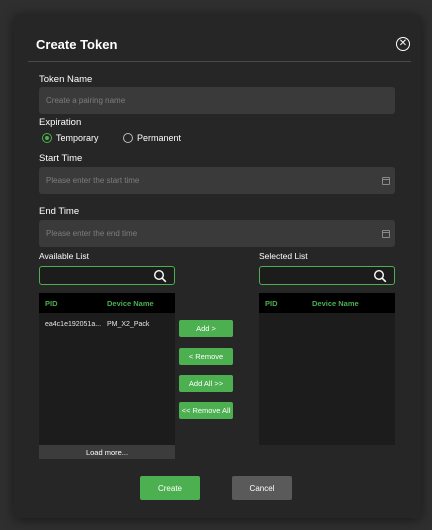 The image size is (432, 530). Describe the element at coordinates (217, 180) in the screenshot. I see `start-time-input` at that location.